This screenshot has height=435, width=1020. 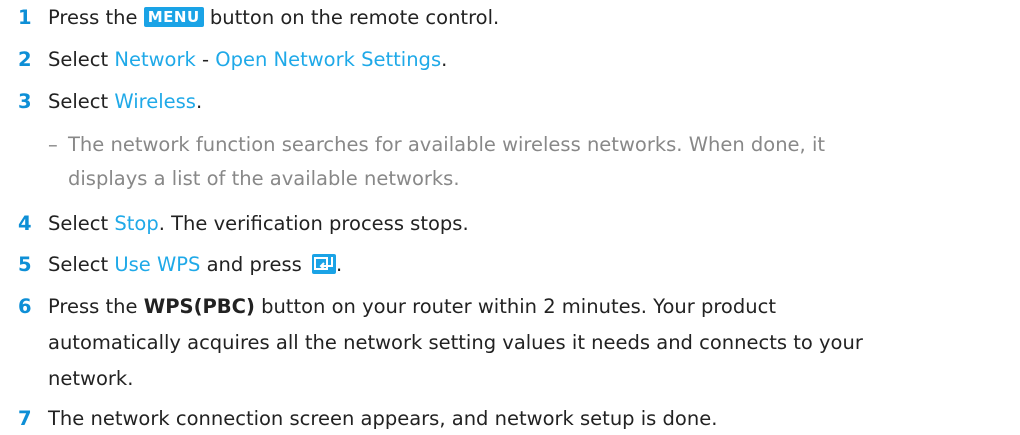 What do you see at coordinates (524, 59) in the screenshot?
I see `step-text: Select Network - Open Network Settings.` at bounding box center [524, 59].